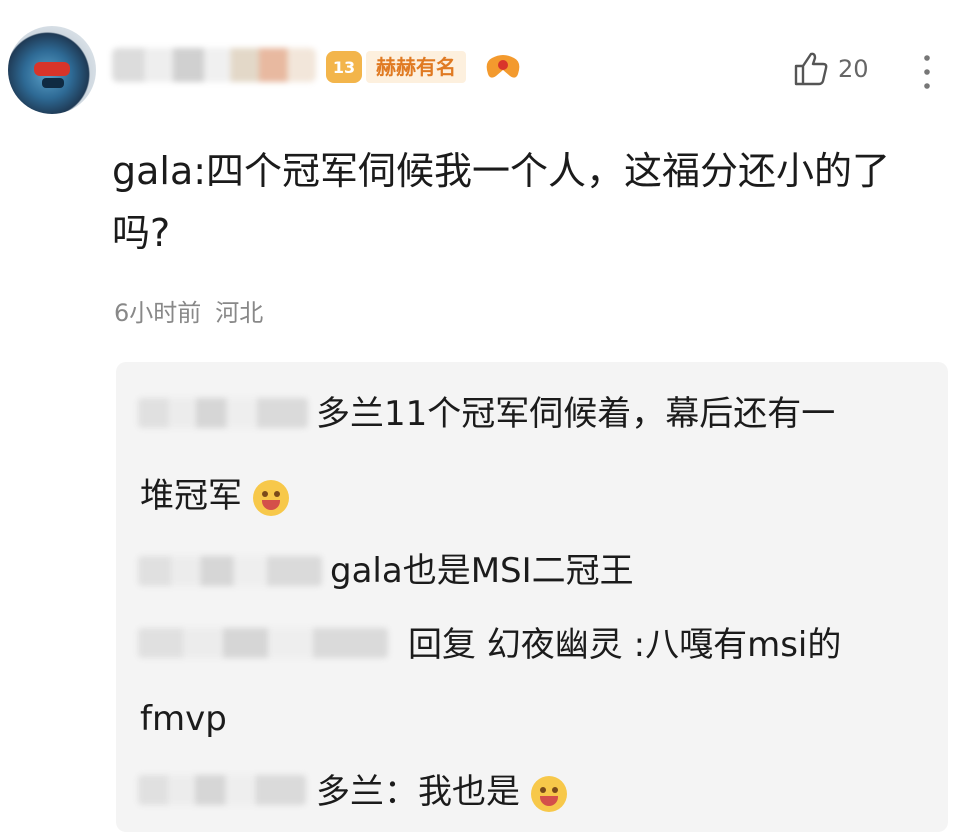 This screenshot has height=832, width=960. I want to click on thumbs-up-icon, so click(811, 69).